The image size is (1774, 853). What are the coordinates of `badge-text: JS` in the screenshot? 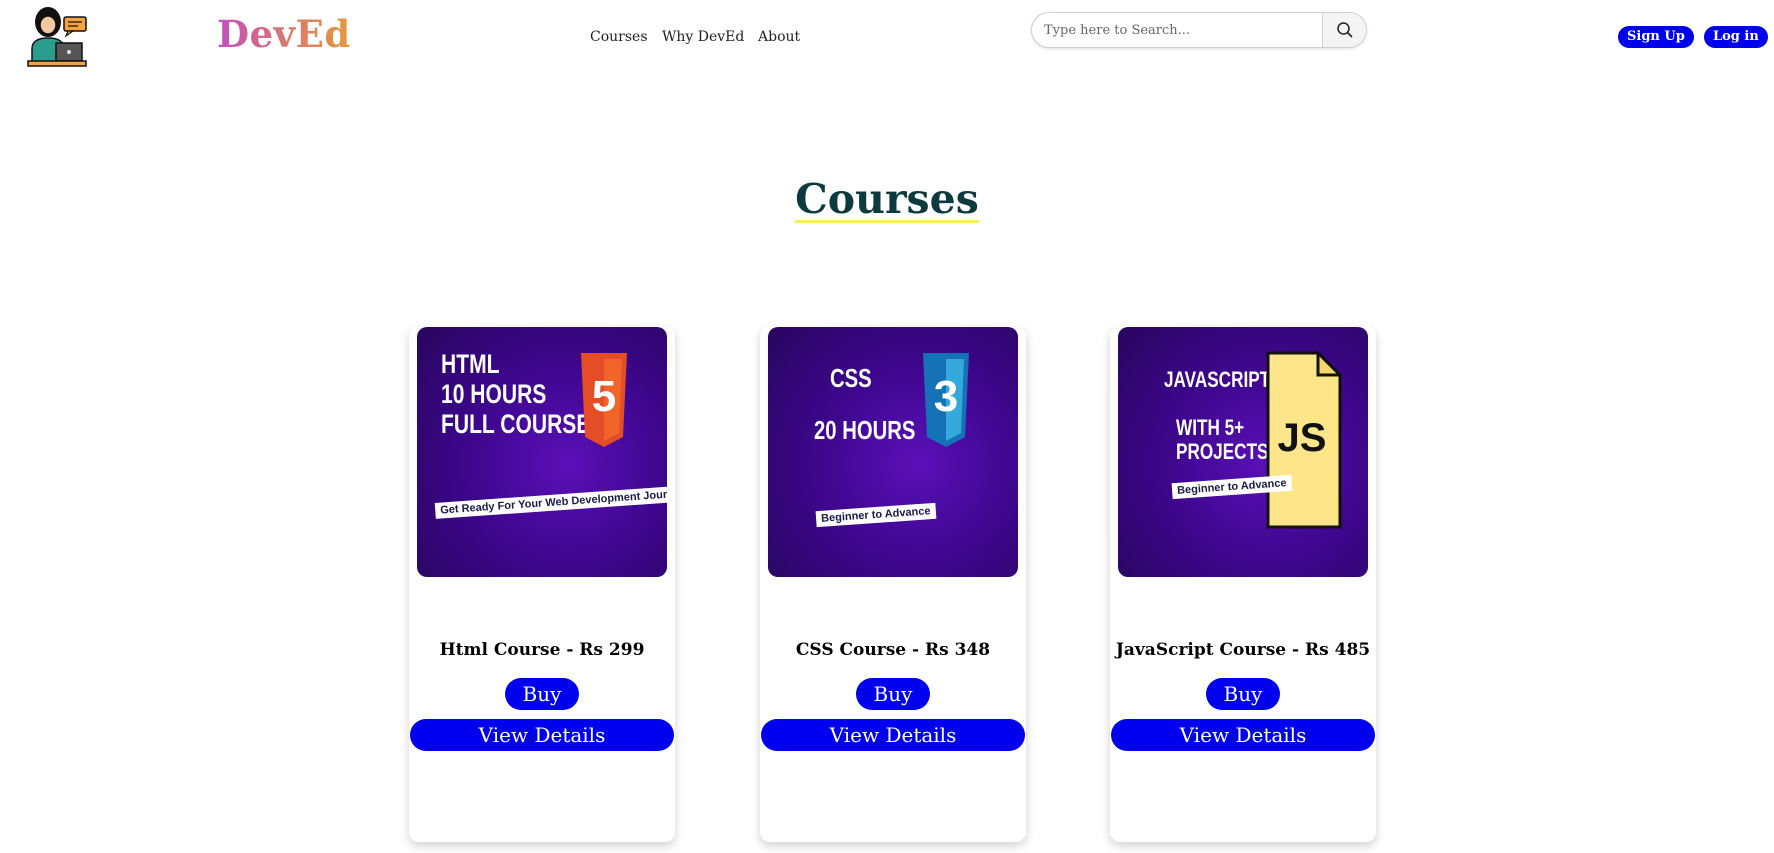 It's located at (1302, 438).